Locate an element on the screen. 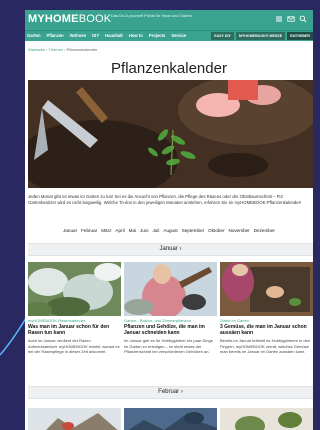  nav-item-diy: DIY is located at coordinates (95, 36).